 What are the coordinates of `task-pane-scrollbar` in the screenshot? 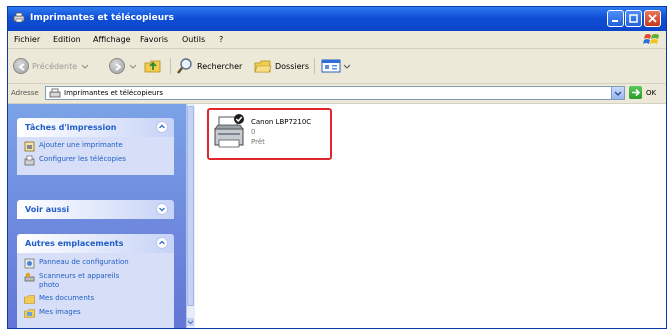 It's located at (190, 216).